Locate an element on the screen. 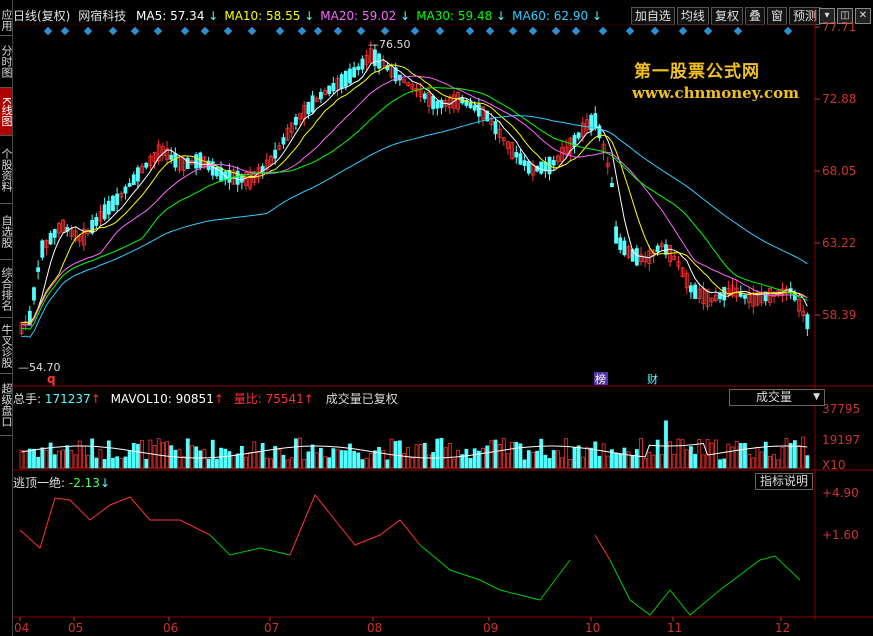 Image resolution: width=873 pixels, height=636 pixels. volume-ratio-label: 量比: is located at coordinates (247, 399).